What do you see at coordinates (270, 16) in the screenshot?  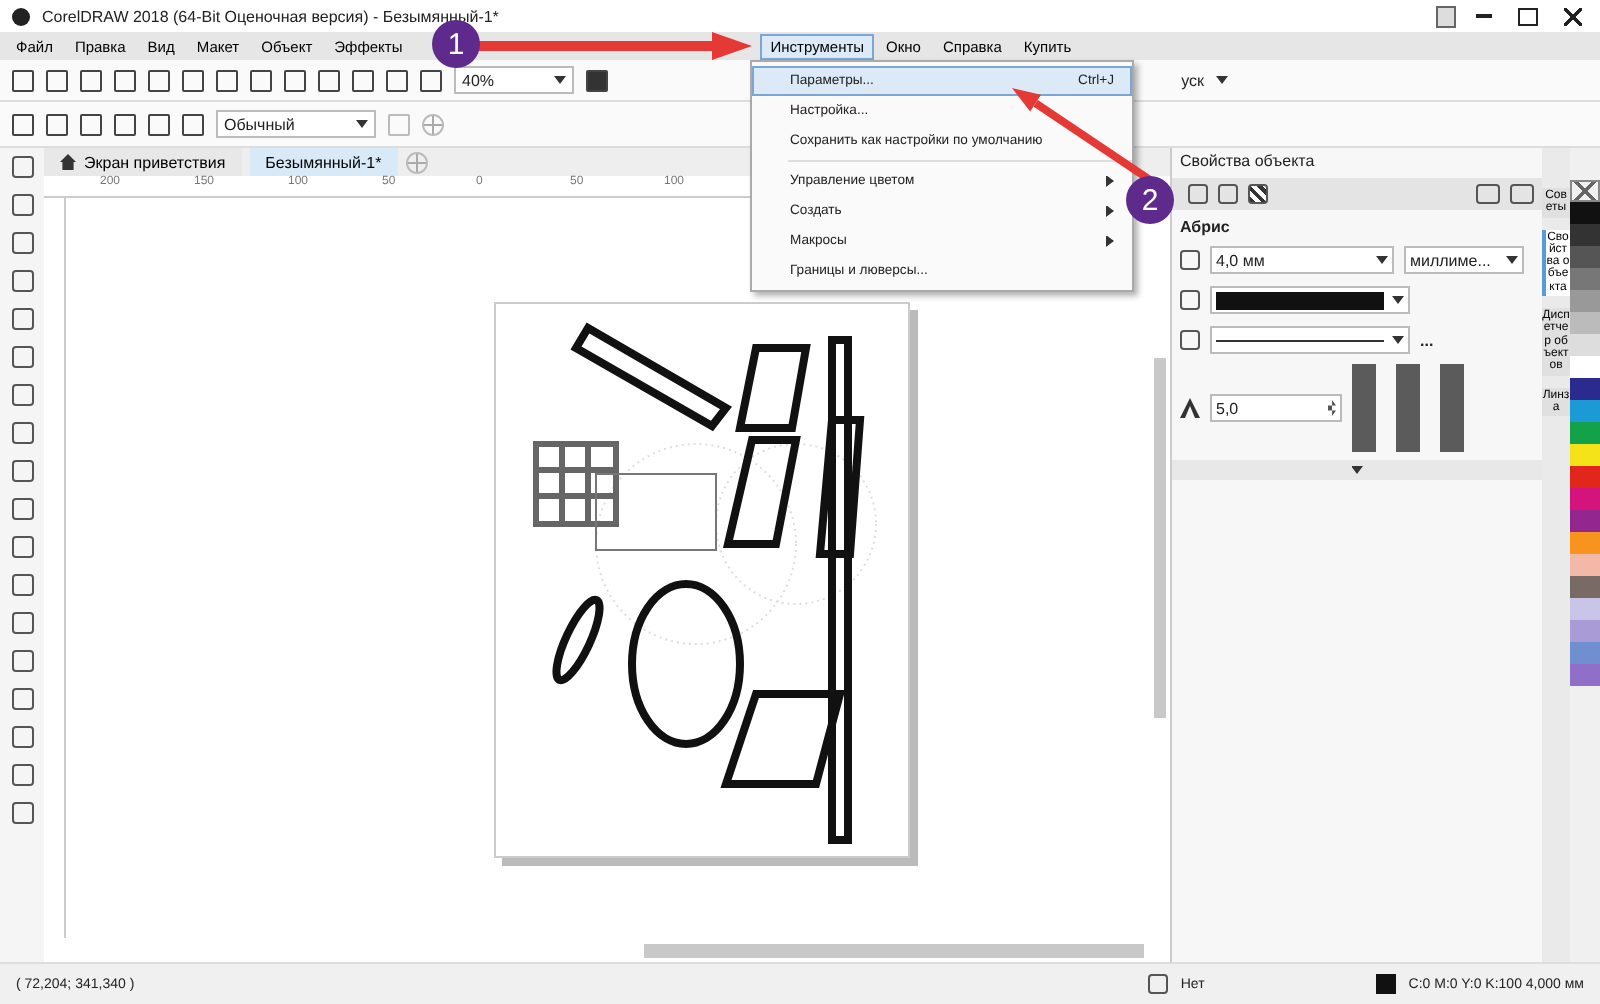 I see `window-title: CorelDRAW 2018 (64-Bit Оценочная версия) - Безымянный-1*` at bounding box center [270, 16].